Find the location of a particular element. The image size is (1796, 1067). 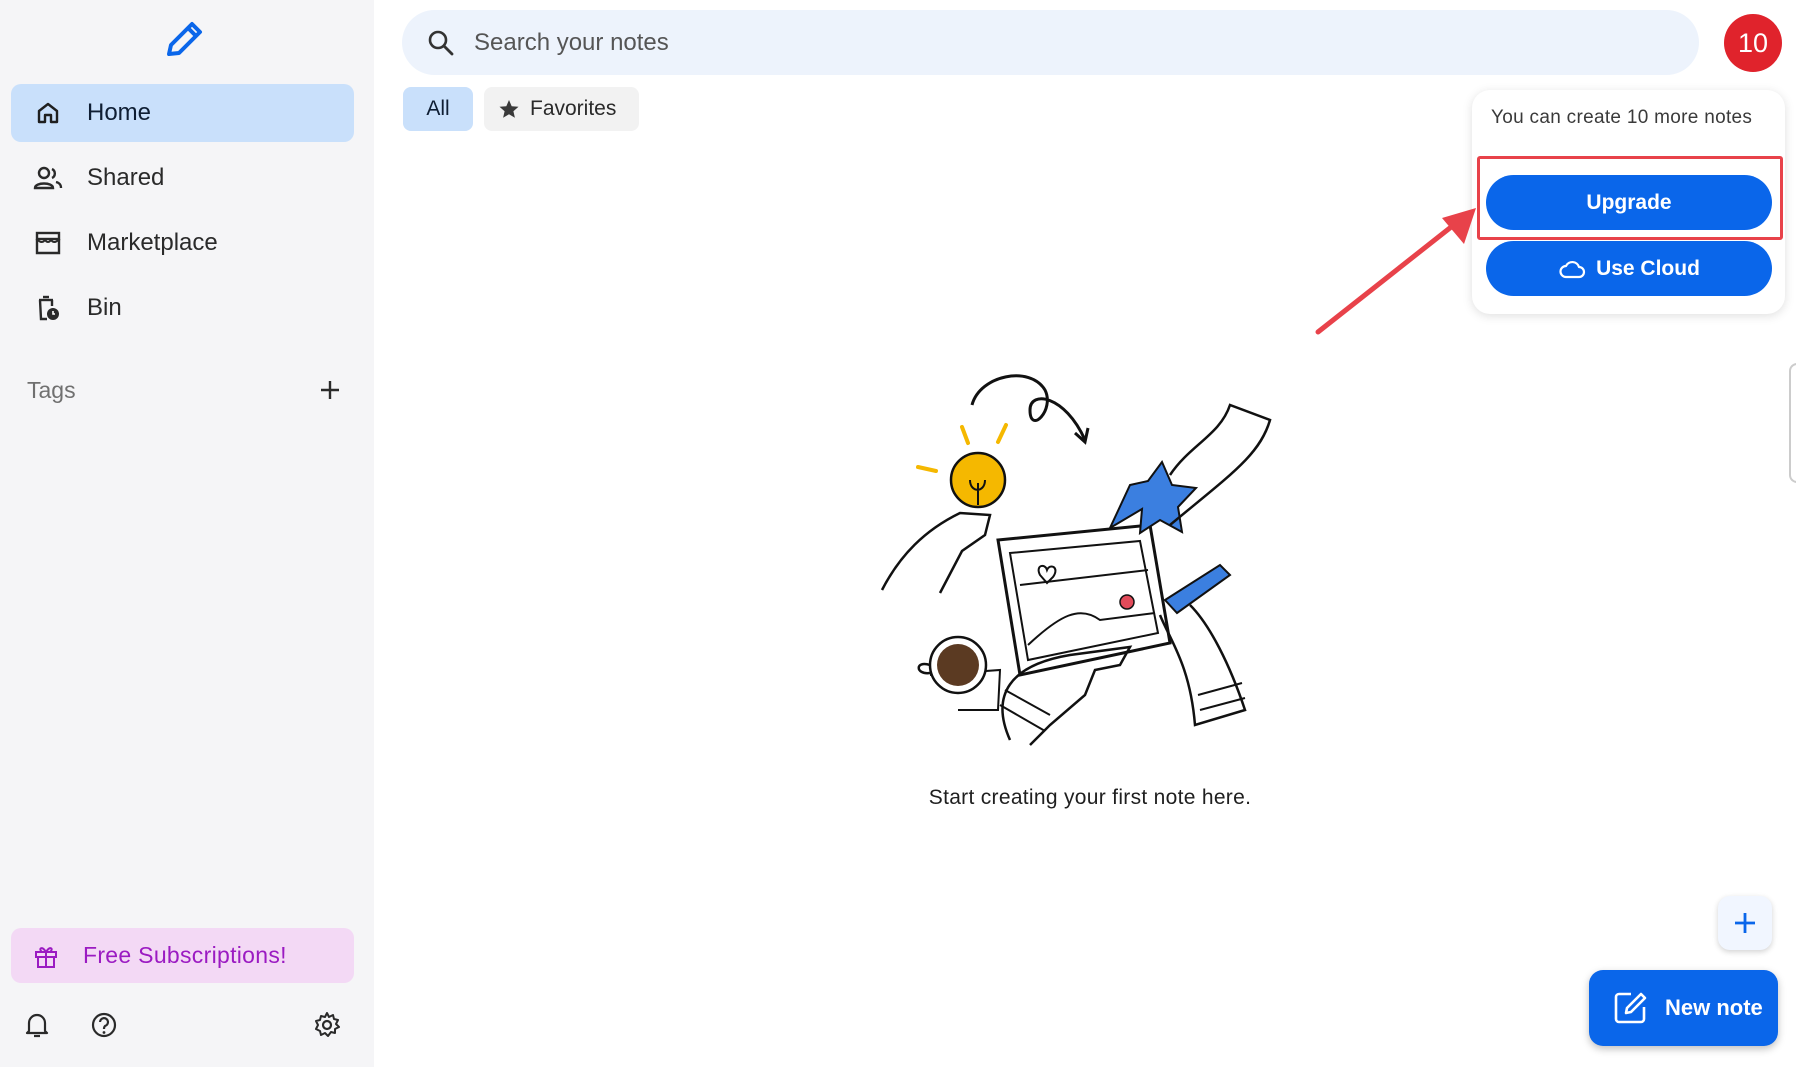

add-fab-button is located at coordinates (1745, 923).